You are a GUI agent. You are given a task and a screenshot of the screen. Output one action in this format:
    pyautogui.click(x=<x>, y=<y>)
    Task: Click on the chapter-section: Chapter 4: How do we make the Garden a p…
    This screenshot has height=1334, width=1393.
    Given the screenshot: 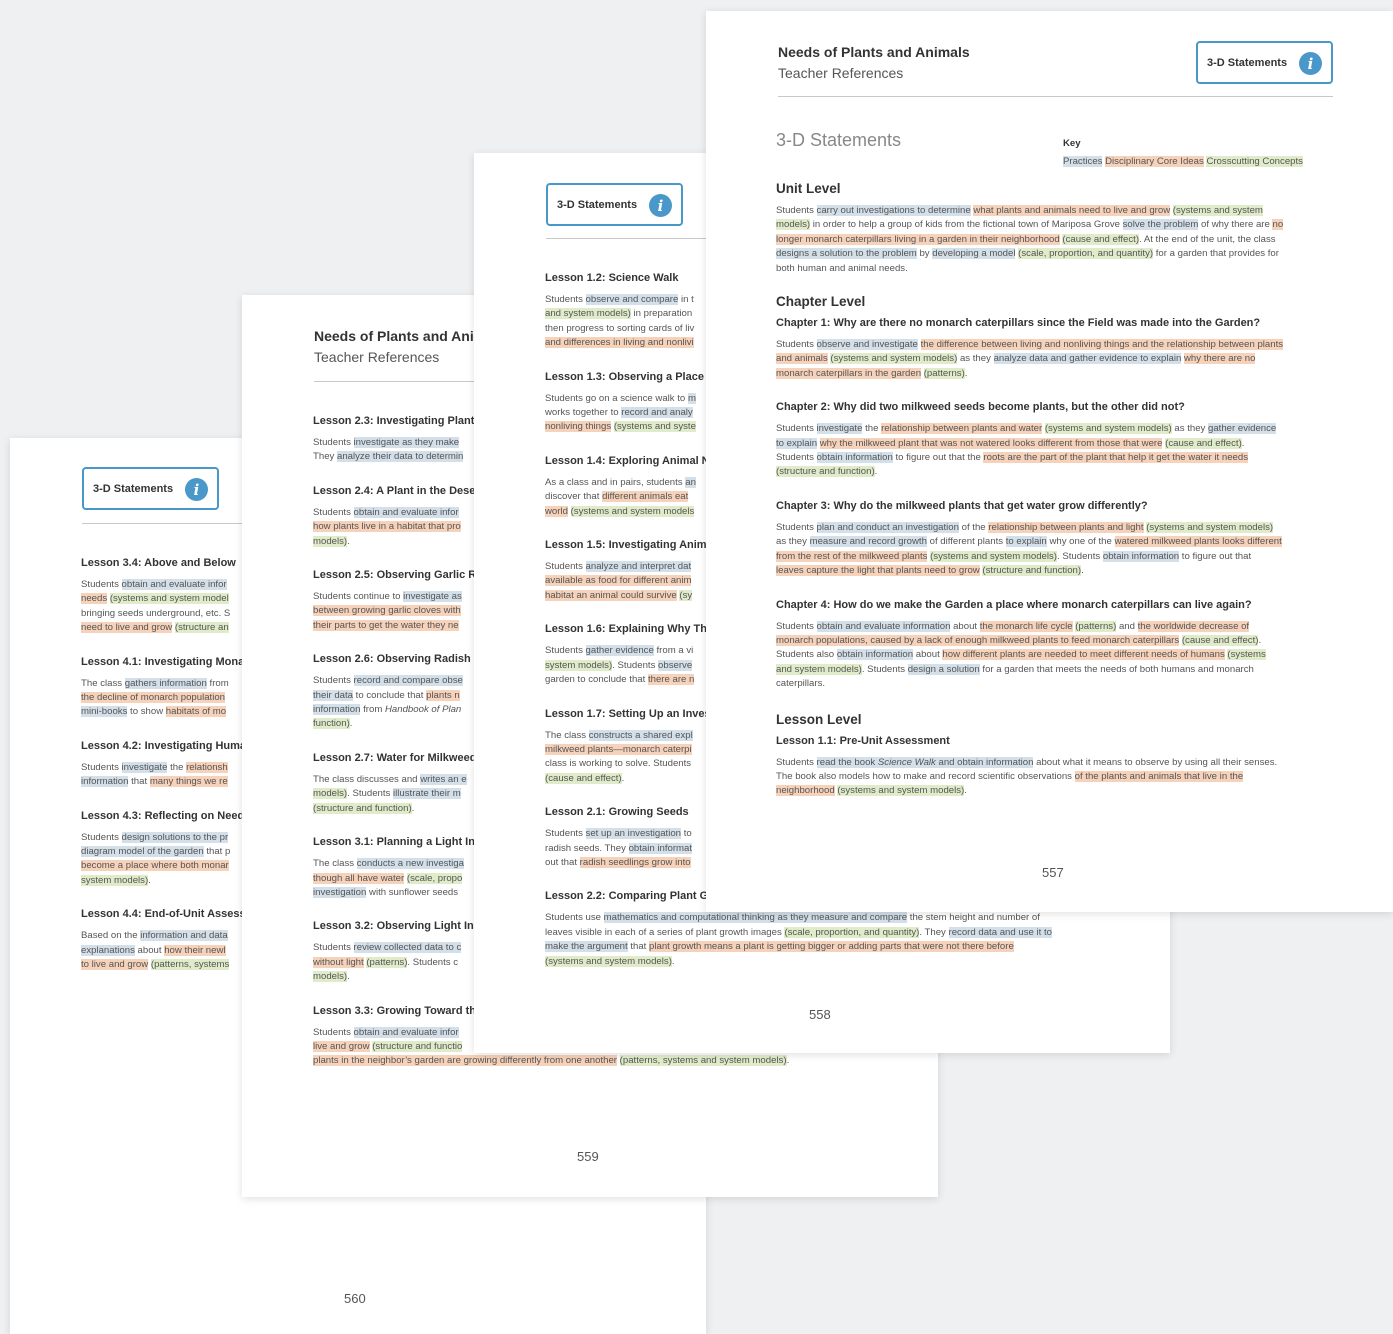 What is the action you would take?
    pyautogui.click(x=1056, y=645)
    